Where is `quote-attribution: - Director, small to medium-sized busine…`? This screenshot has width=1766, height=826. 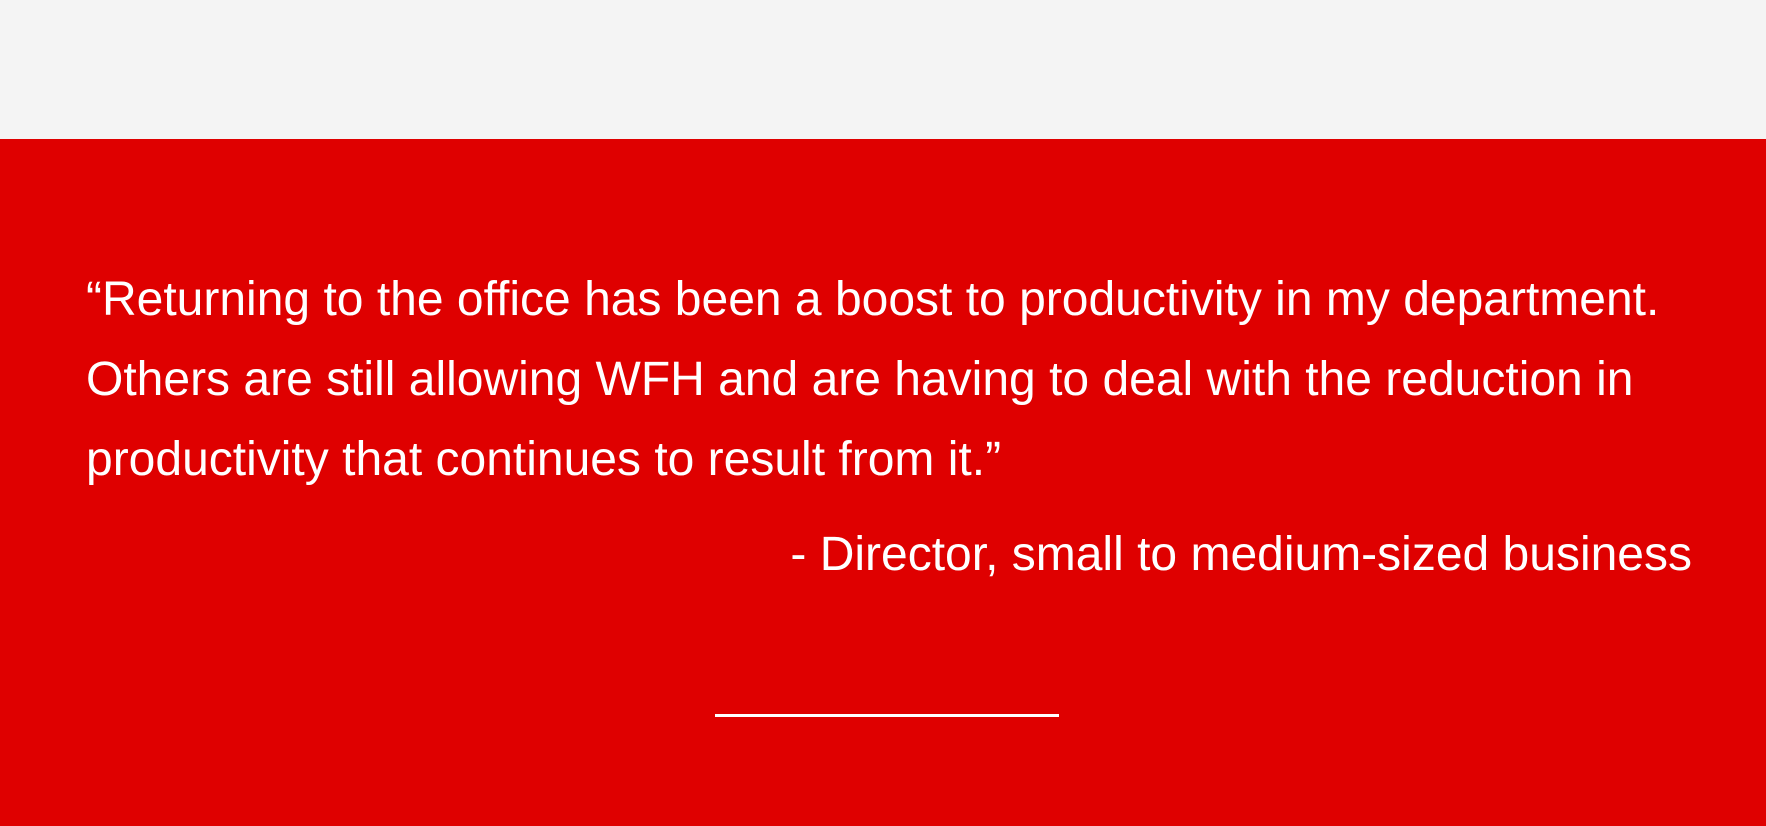 quote-attribution: - Director, small to medium-sized busine… is located at coordinates (1241, 554).